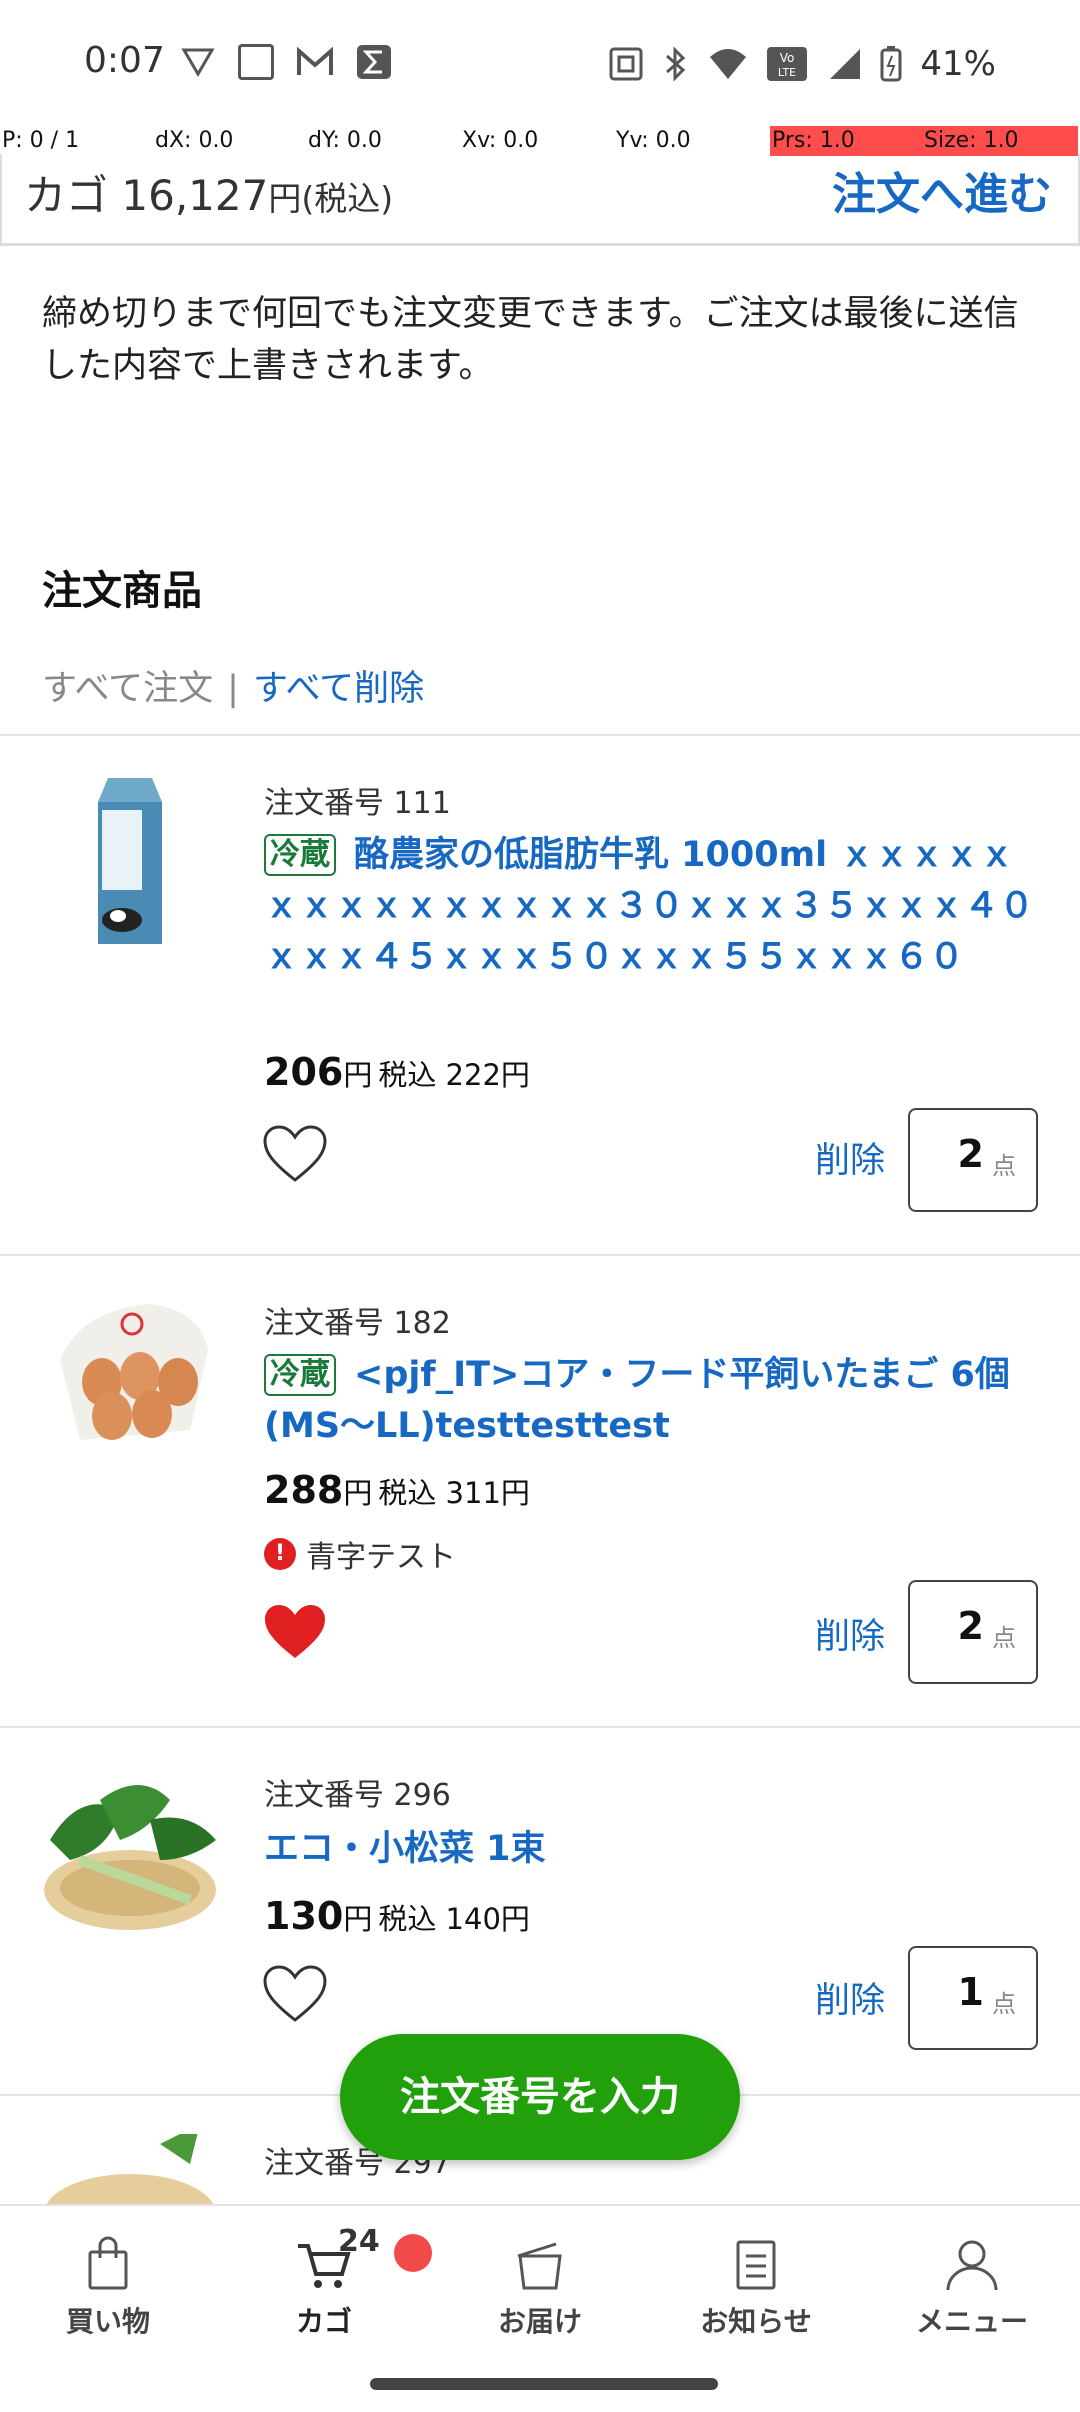 This screenshot has width=1080, height=2412. What do you see at coordinates (539, 2266) in the screenshot?
I see `delivery-box-icon` at bounding box center [539, 2266].